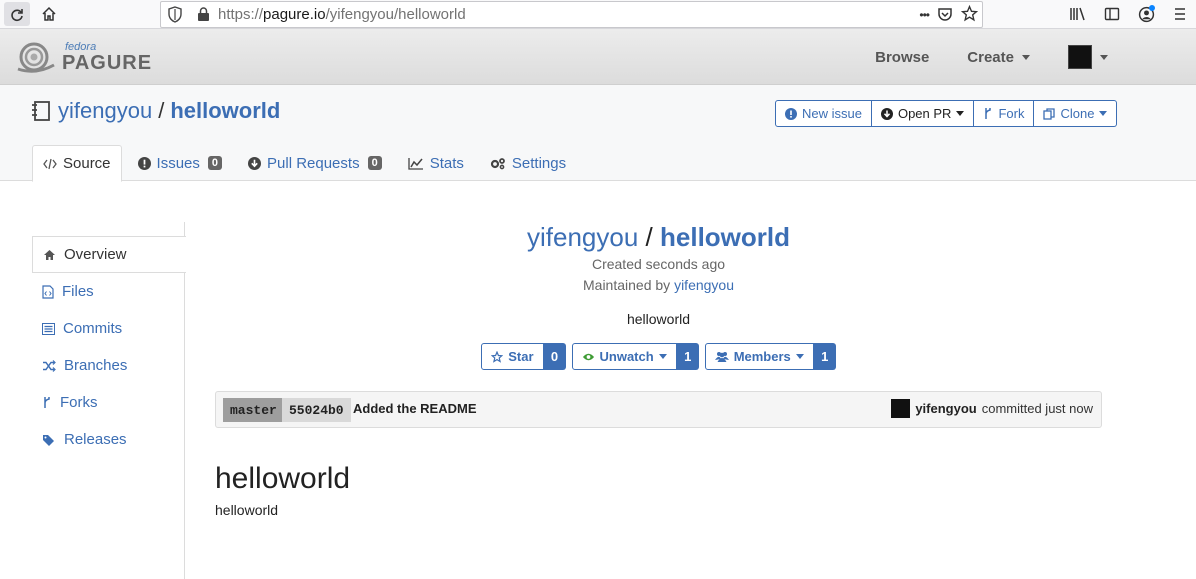 Image resolution: width=1196 pixels, height=579 pixels. I want to click on unwatch-label: Unwatch, so click(626, 356).